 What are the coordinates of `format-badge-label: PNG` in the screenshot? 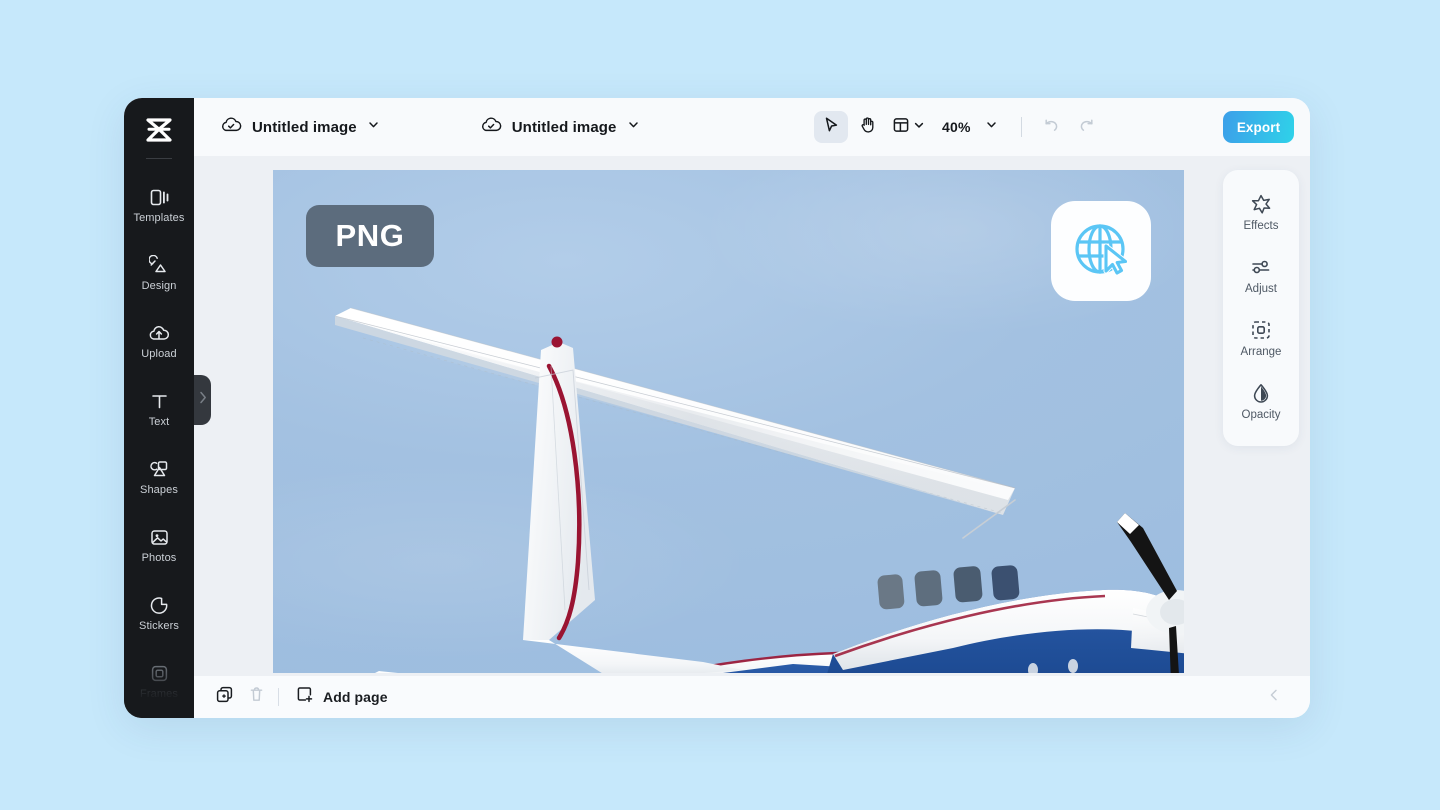 It's located at (370, 235).